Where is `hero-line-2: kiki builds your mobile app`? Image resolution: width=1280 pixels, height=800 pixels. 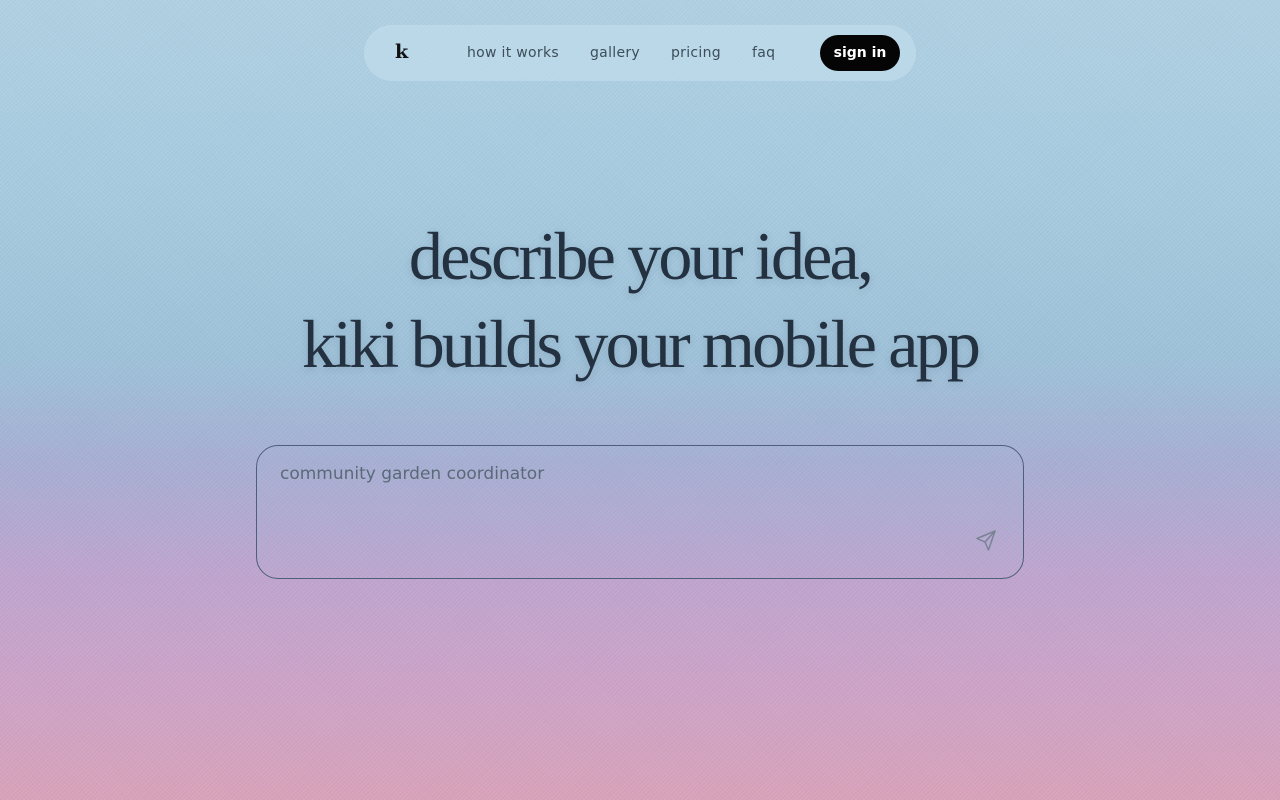
hero-line-2: kiki builds your mobile app is located at coordinates (641, 344).